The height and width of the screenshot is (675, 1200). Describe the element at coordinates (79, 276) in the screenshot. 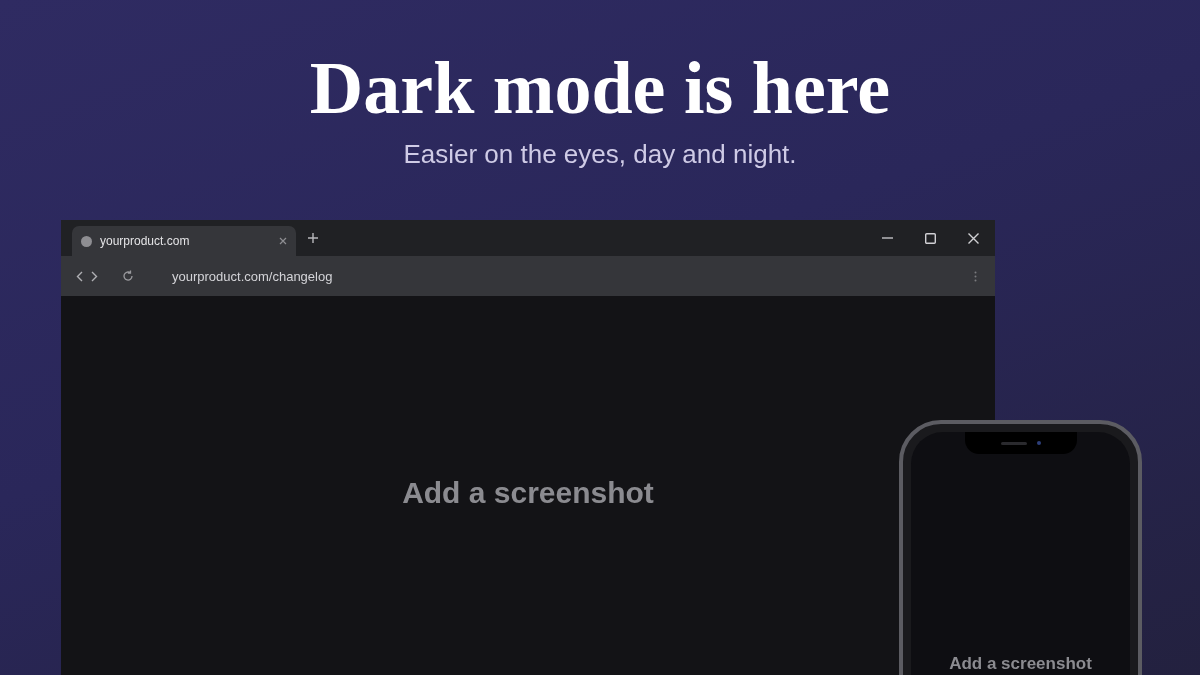

I see `back-icon` at that location.